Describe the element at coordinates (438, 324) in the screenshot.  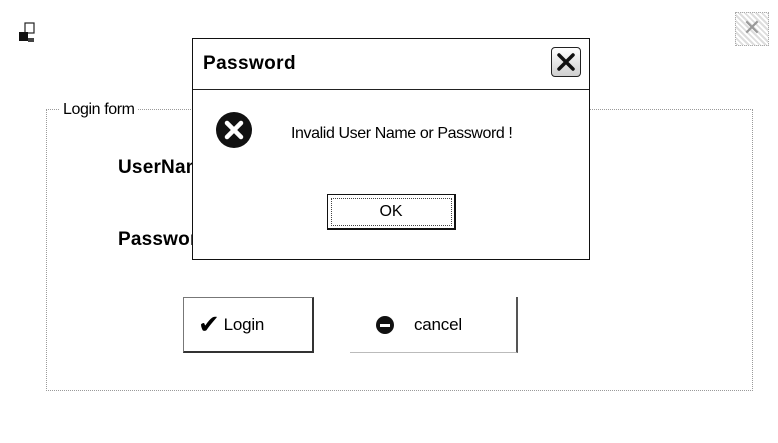
I see `cancel-button-label: cancel` at that location.